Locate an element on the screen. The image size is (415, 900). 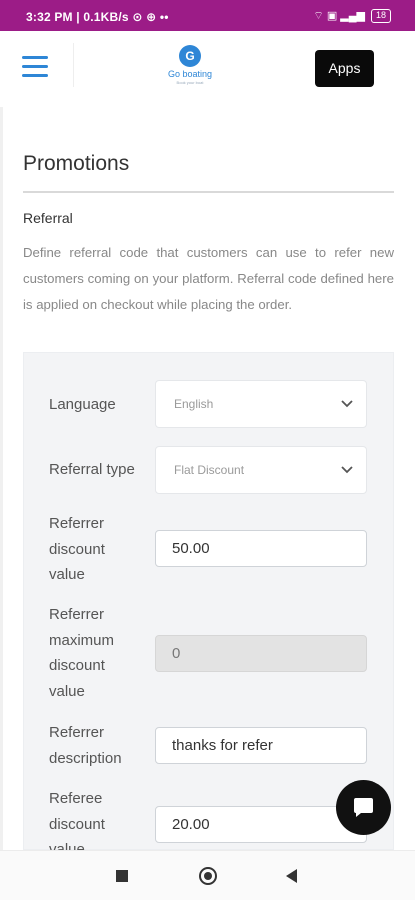
referee-discount-label: Referee discount value is located at coordinates (77, 820).